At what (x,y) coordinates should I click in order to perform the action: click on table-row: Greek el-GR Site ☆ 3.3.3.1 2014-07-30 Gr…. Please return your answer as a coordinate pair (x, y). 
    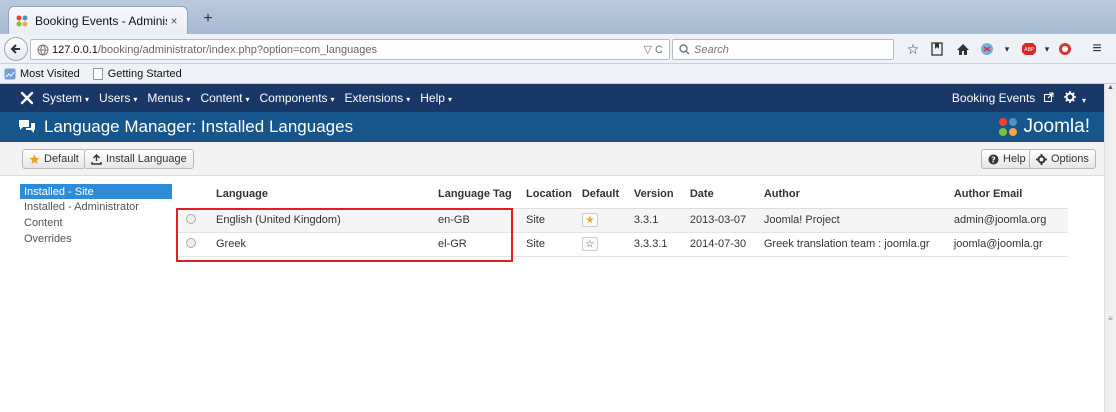
    Looking at the image, I should click on (622, 244).